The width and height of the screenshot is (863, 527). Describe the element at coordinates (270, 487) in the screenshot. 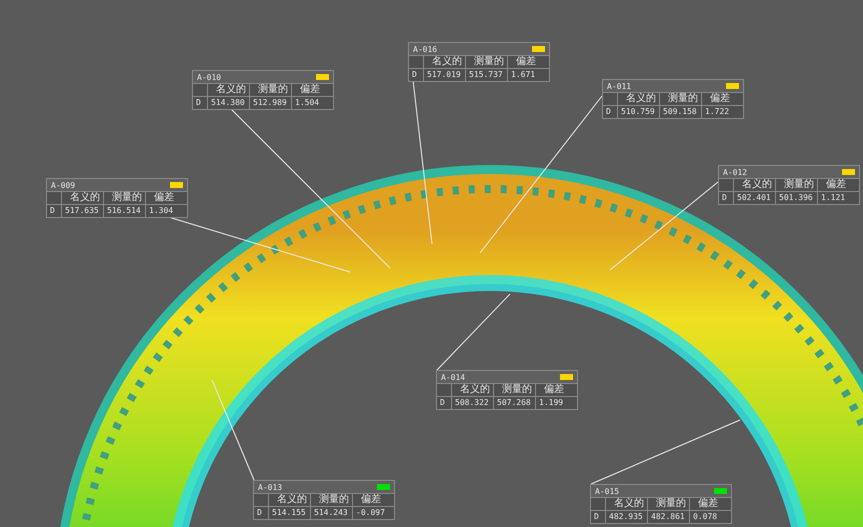

I see `callout-title: A-013` at that location.